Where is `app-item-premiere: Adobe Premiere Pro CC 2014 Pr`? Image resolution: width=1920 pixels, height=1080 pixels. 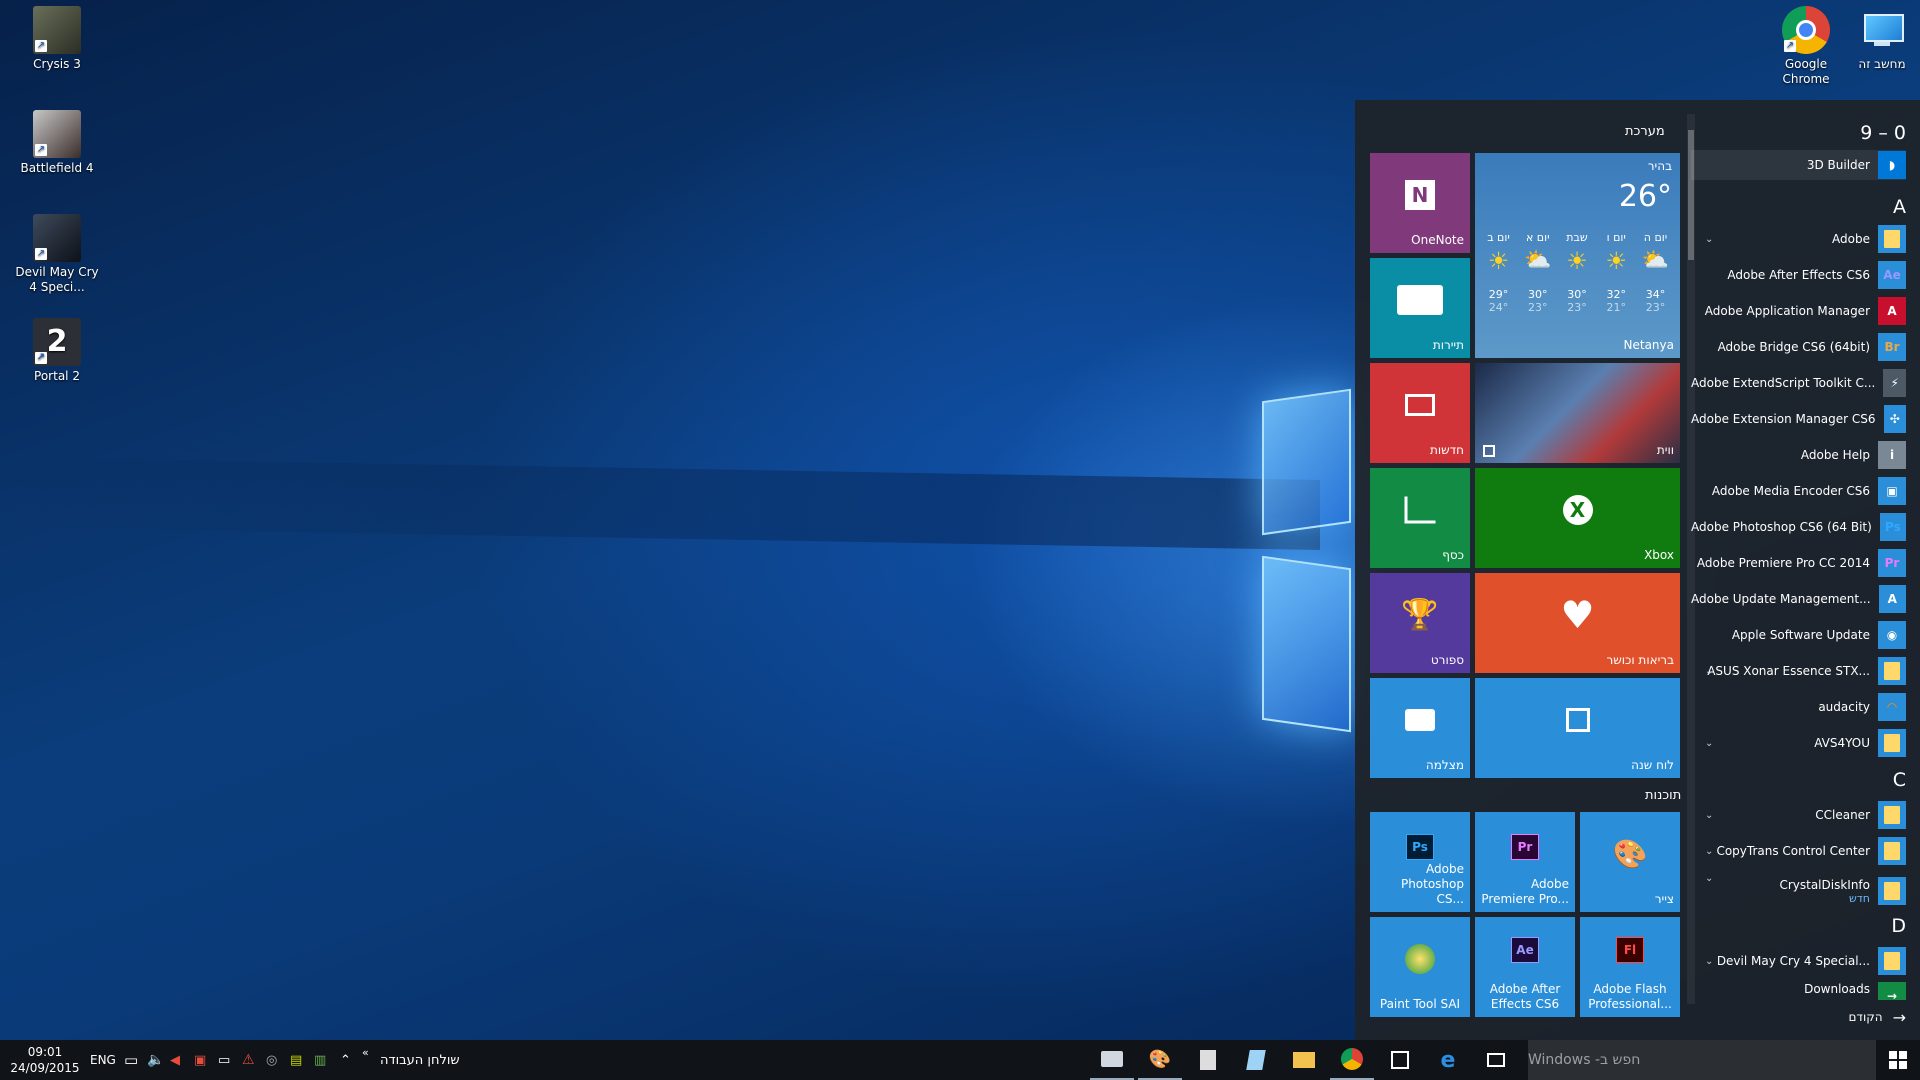 app-item-premiere: Adobe Premiere Pro CC 2014 Pr is located at coordinates (1798, 563).